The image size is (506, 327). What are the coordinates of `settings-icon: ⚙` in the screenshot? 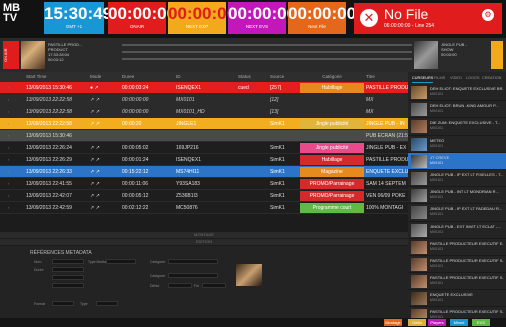 It's located at (488, 15).